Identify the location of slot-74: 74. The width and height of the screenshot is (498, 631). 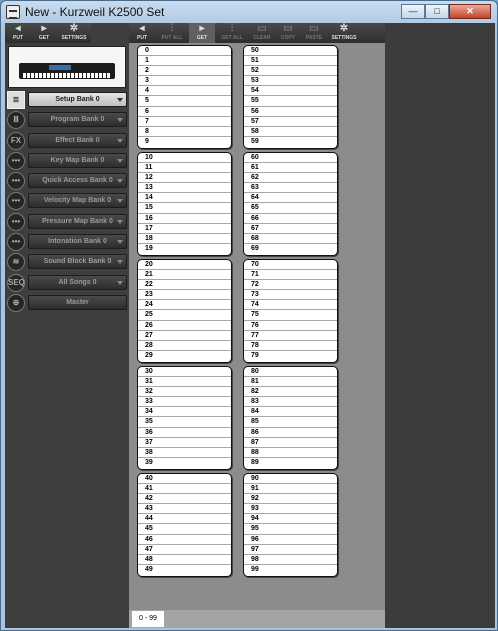
(290, 305).